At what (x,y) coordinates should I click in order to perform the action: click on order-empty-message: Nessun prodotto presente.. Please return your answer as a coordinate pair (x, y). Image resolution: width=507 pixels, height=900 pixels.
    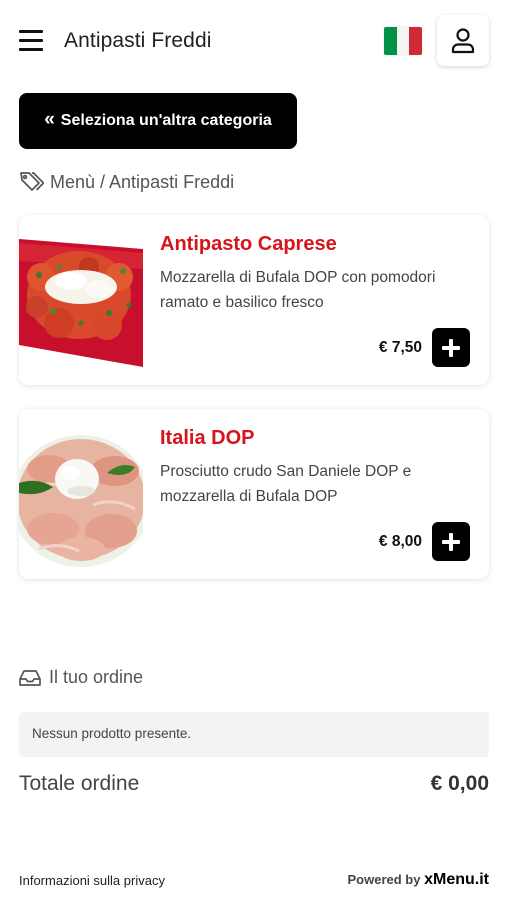
    Looking at the image, I should click on (254, 734).